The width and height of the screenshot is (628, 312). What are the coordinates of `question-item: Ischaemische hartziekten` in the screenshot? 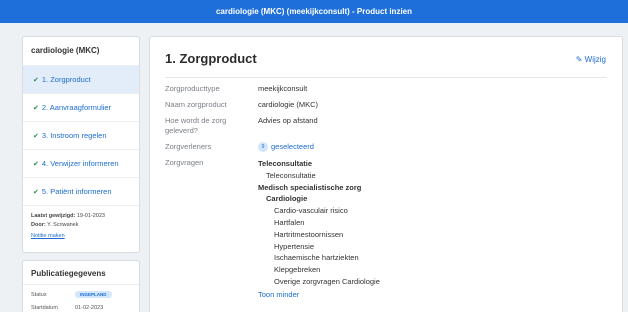 It's located at (316, 258).